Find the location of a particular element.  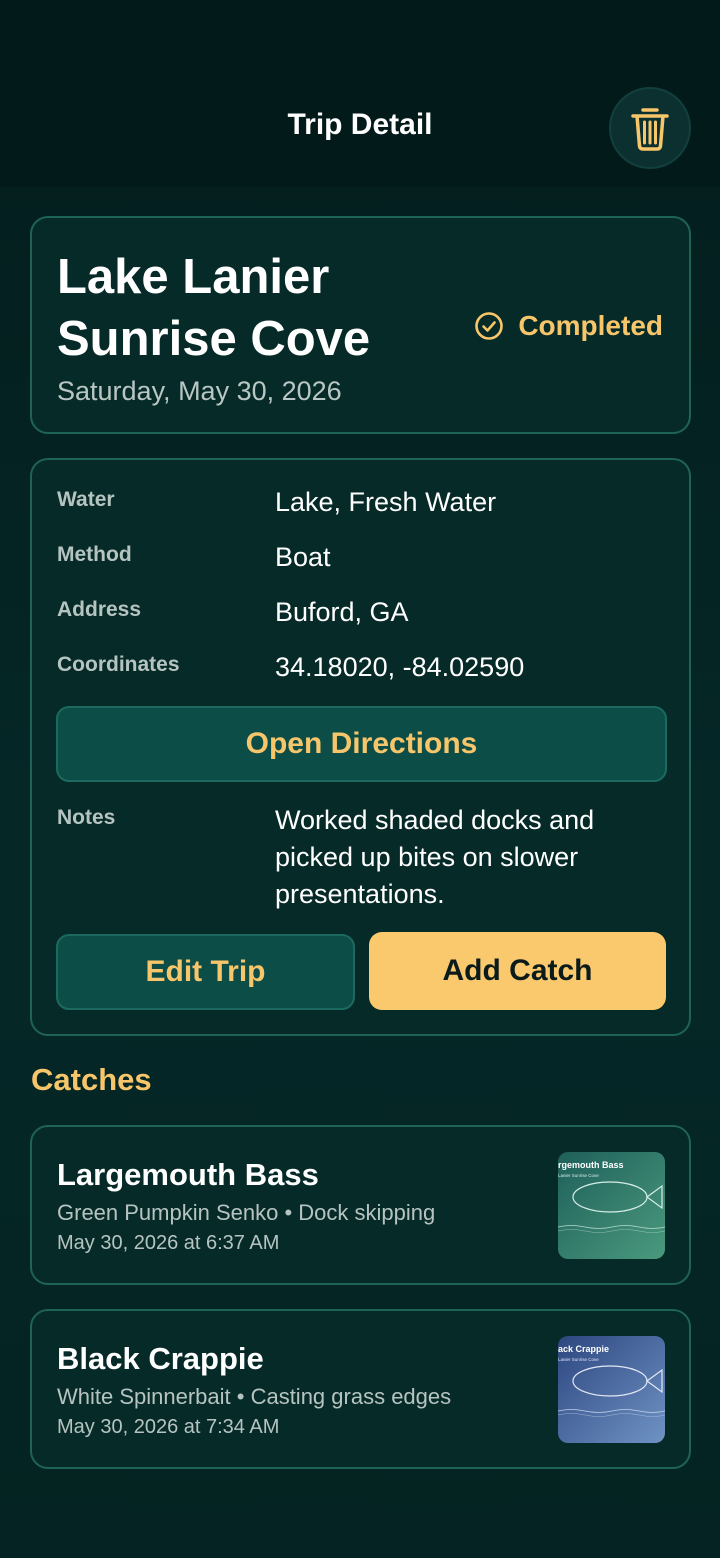

method-value: Boat is located at coordinates (303, 557).